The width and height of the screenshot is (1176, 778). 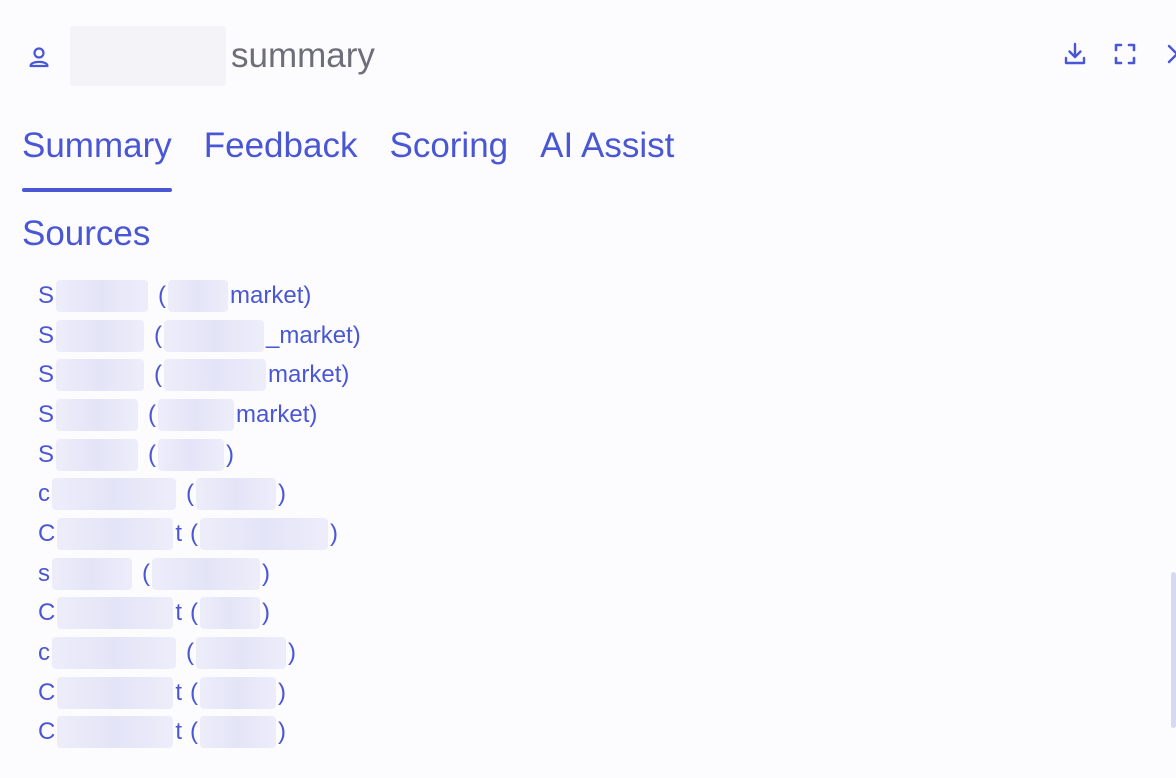 What do you see at coordinates (607, 152) in the screenshot?
I see `tab-ai-assist: AI Assist` at bounding box center [607, 152].